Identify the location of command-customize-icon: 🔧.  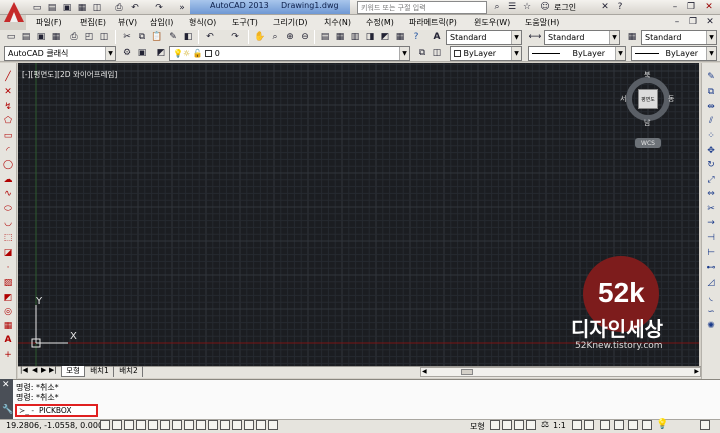
(7, 410).